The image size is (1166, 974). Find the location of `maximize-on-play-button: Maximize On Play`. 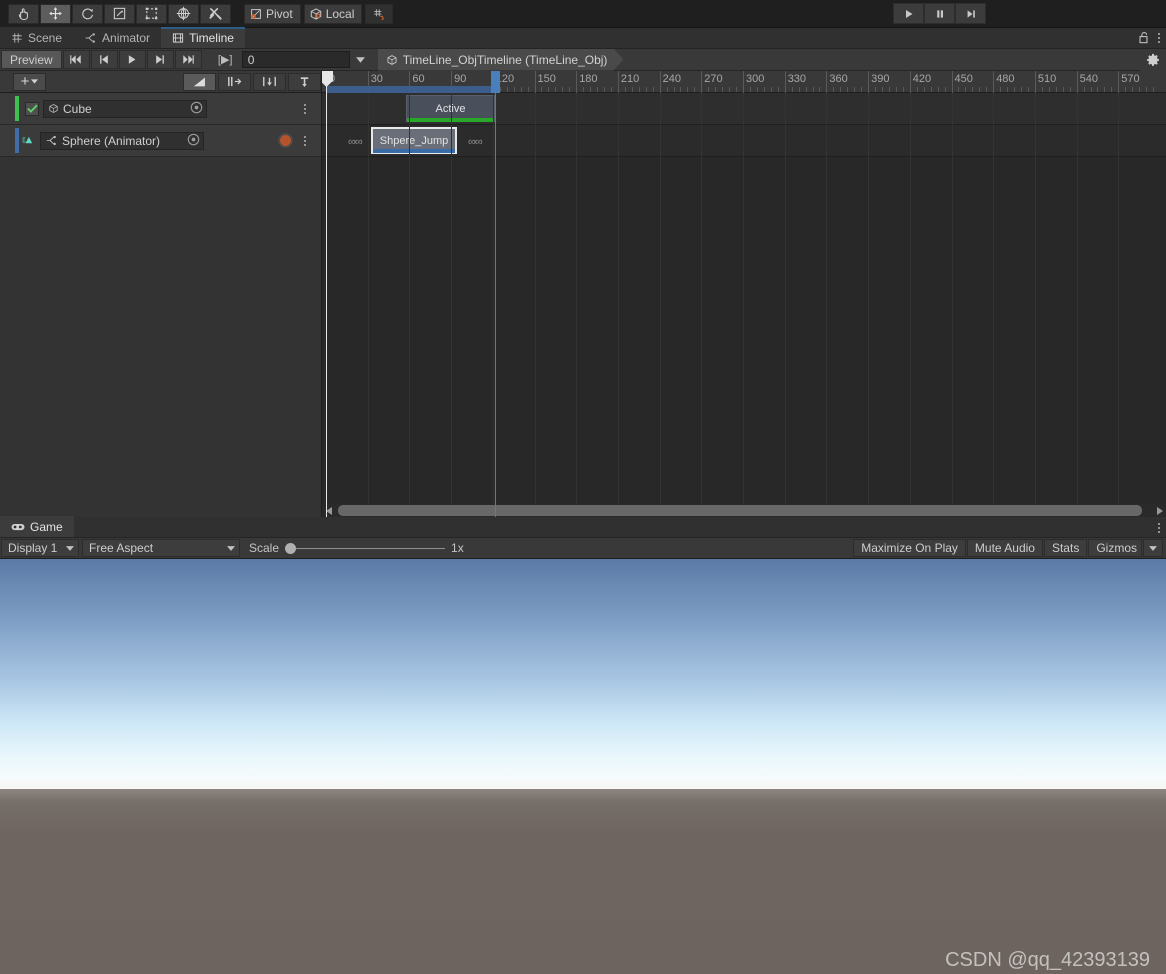

maximize-on-play-button: Maximize On Play is located at coordinates (909, 548).